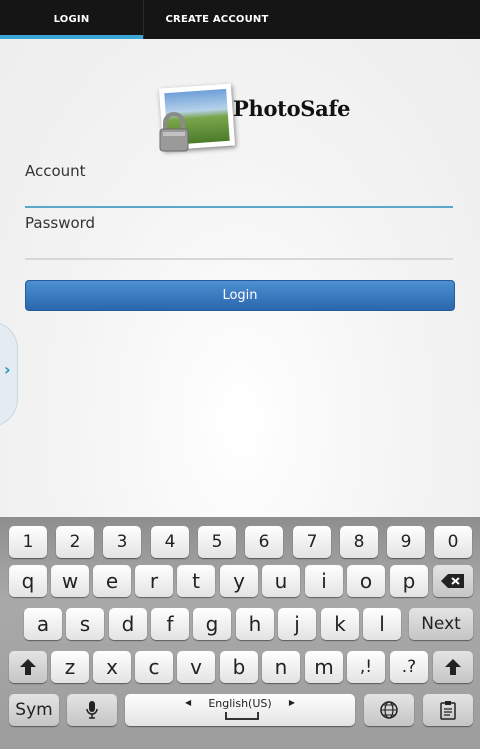 The height and width of the screenshot is (749, 480). I want to click on key-b: b, so click(239, 667).